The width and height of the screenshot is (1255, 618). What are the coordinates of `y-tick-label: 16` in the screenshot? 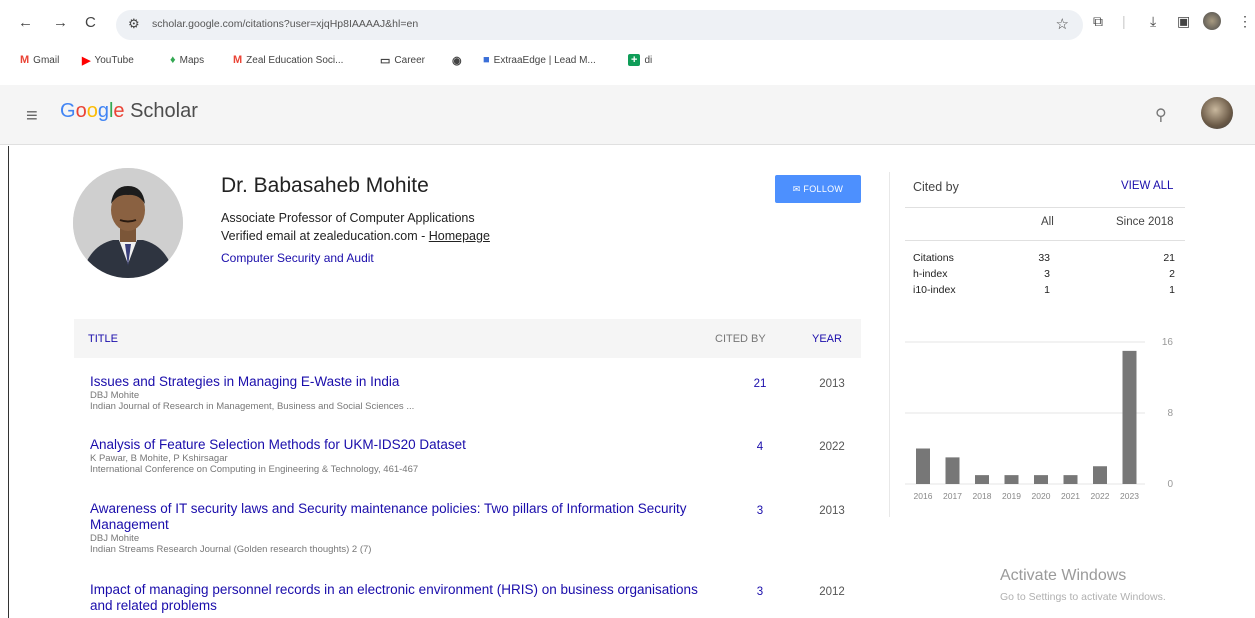 It's located at (1168, 342).